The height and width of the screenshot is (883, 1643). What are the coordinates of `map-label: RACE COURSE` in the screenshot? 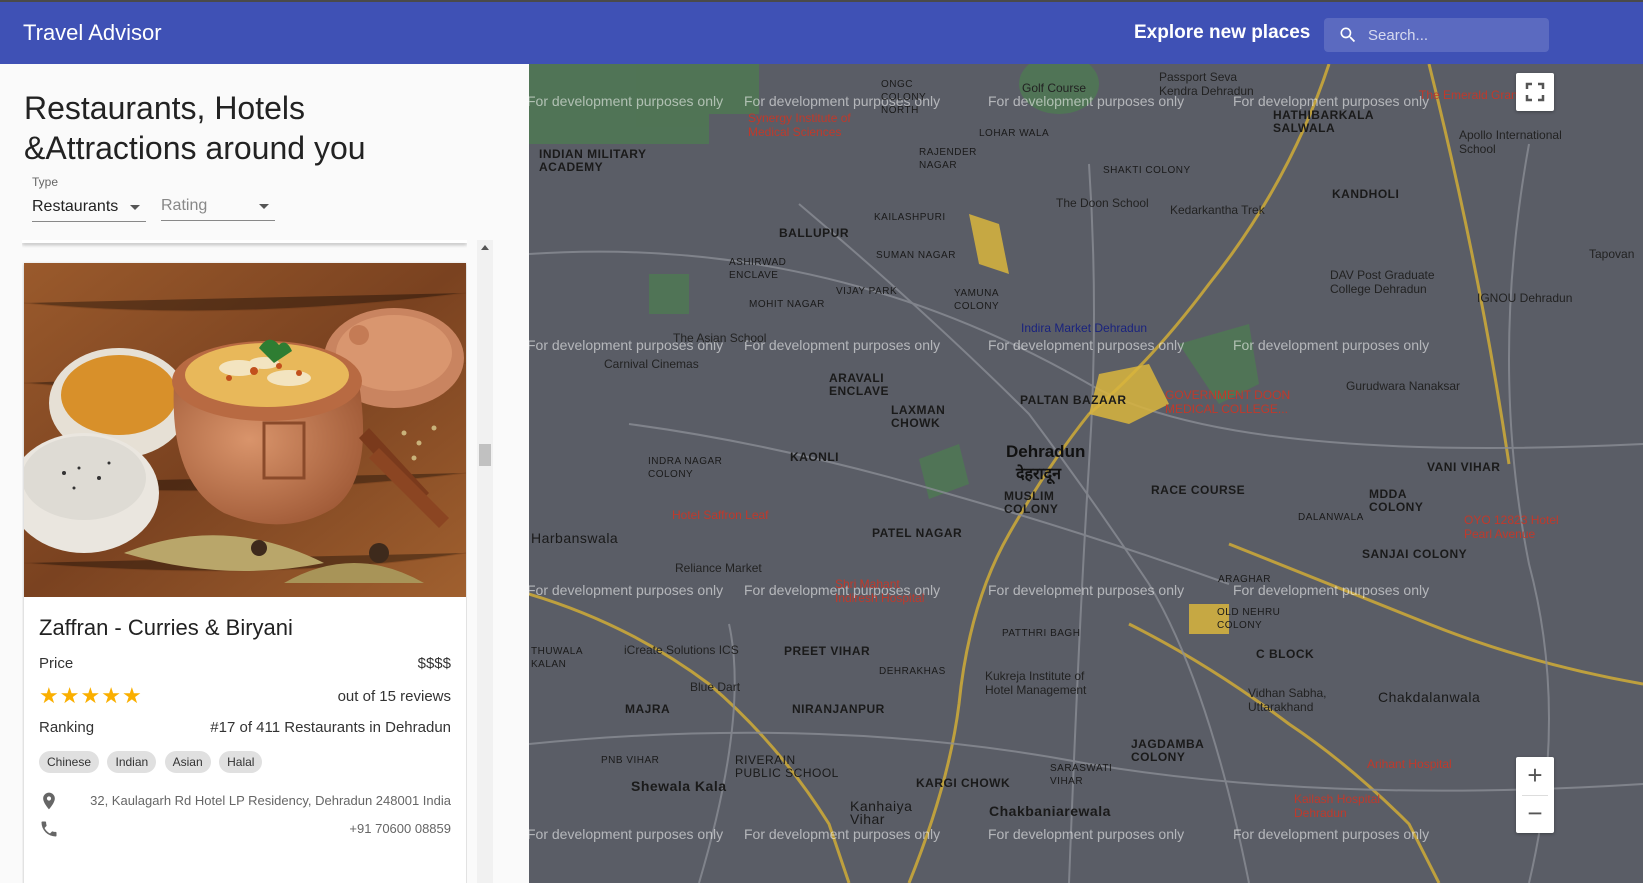 It's located at (1198, 490).